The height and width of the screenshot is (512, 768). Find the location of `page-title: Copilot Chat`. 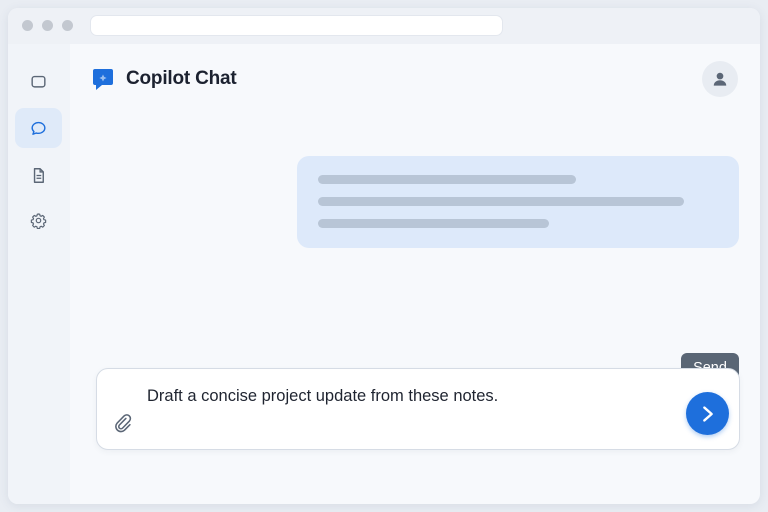

page-title: Copilot Chat is located at coordinates (181, 78).